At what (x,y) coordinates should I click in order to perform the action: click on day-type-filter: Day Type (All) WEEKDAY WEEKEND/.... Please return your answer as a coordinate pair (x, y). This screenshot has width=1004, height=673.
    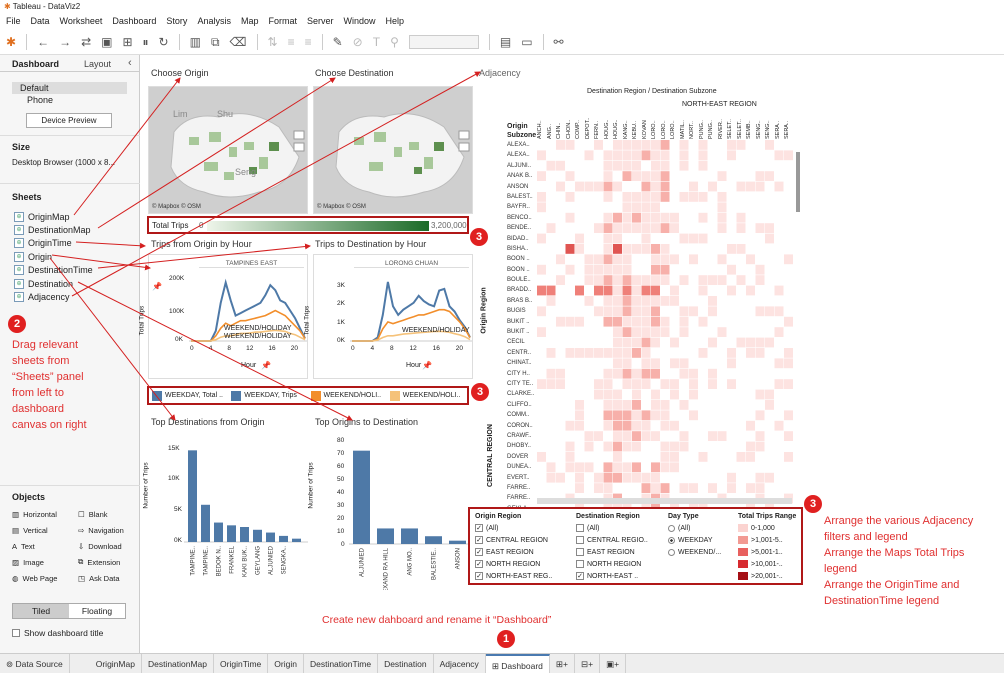
    Looking at the image, I should click on (700, 535).